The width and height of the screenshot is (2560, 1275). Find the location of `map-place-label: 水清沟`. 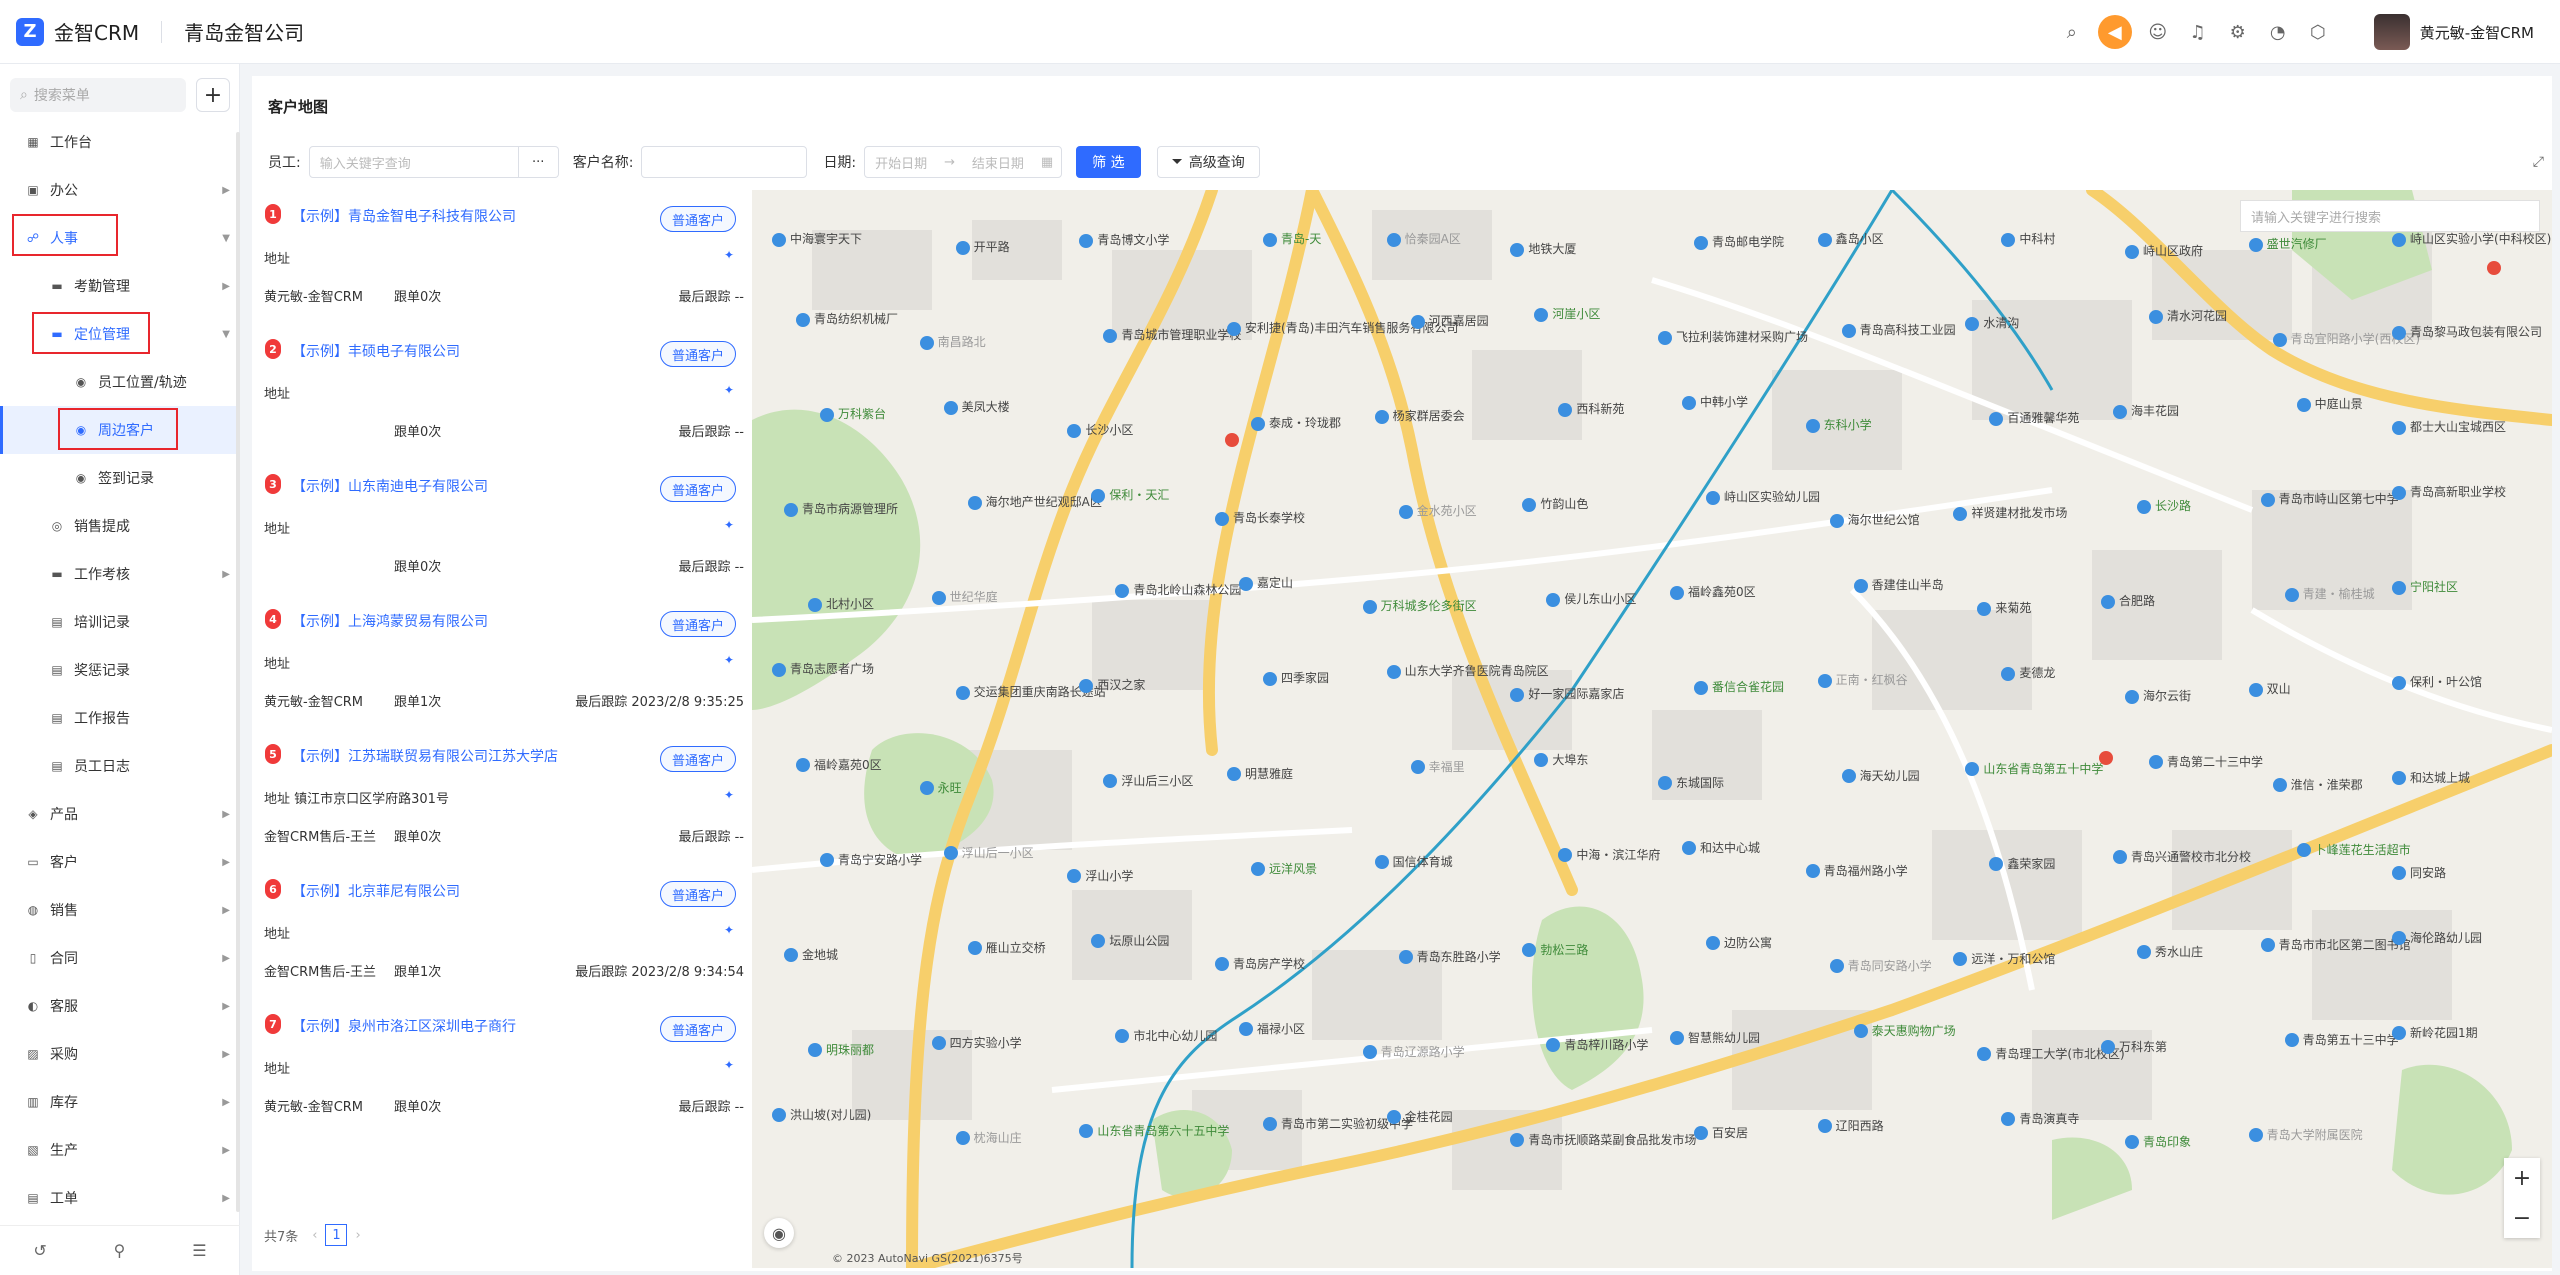

map-place-label: 水清沟 is located at coordinates (1992, 322).